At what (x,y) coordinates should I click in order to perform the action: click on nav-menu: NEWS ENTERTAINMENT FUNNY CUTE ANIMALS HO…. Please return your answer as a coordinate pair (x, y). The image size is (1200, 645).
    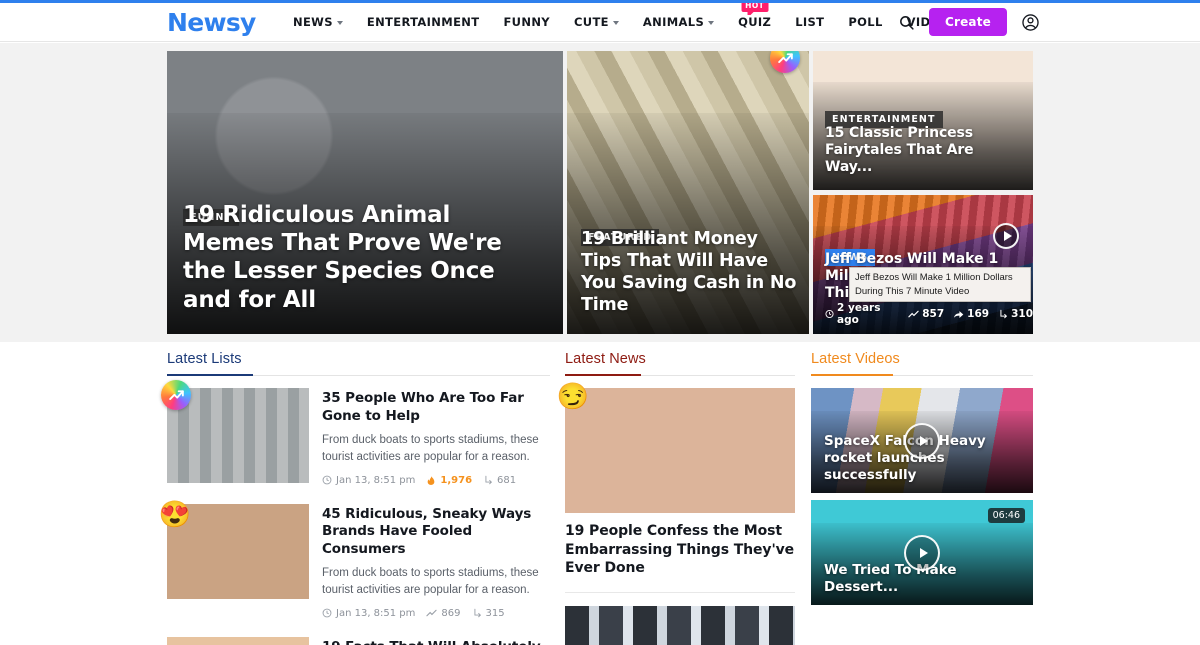
    Looking at the image, I should click on (640, 14).